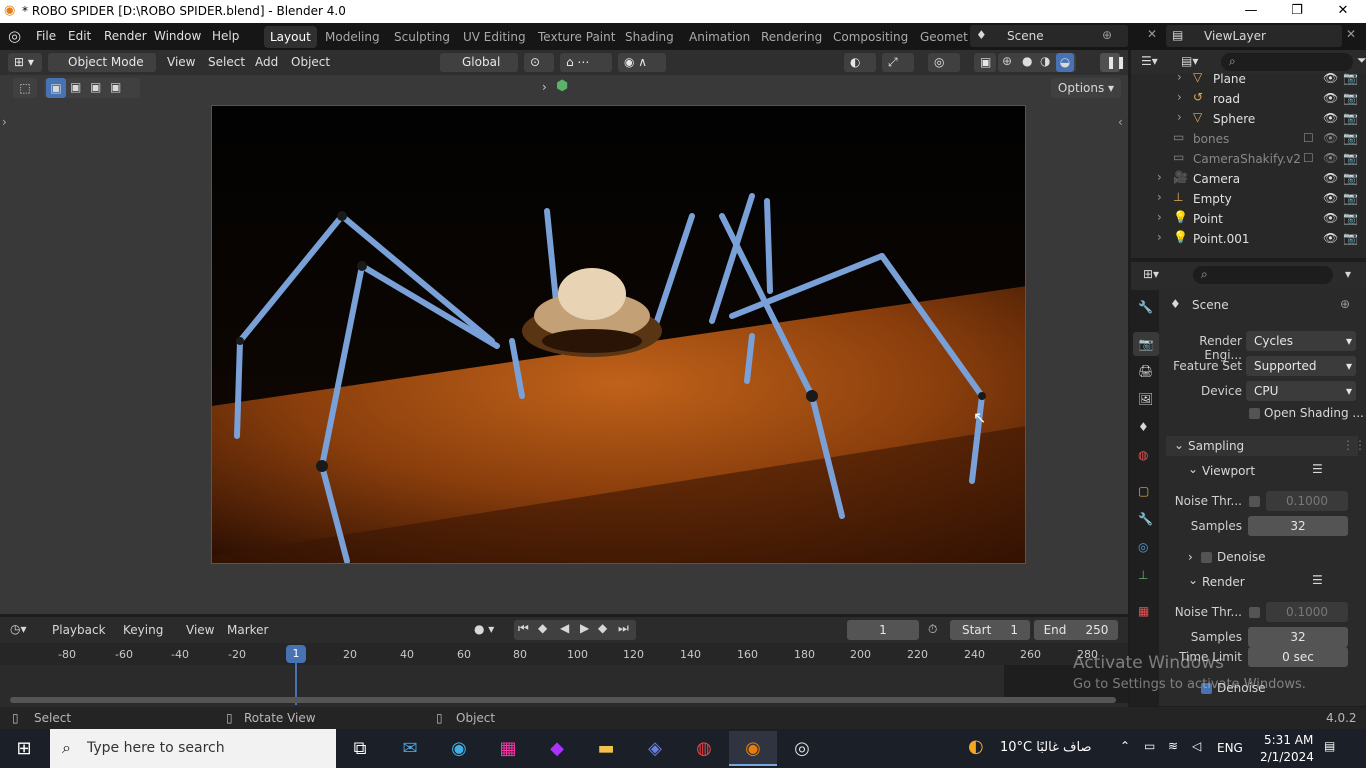 The height and width of the screenshot is (768, 1366). I want to click on gizmo-icon: ⤢, so click(898, 62).